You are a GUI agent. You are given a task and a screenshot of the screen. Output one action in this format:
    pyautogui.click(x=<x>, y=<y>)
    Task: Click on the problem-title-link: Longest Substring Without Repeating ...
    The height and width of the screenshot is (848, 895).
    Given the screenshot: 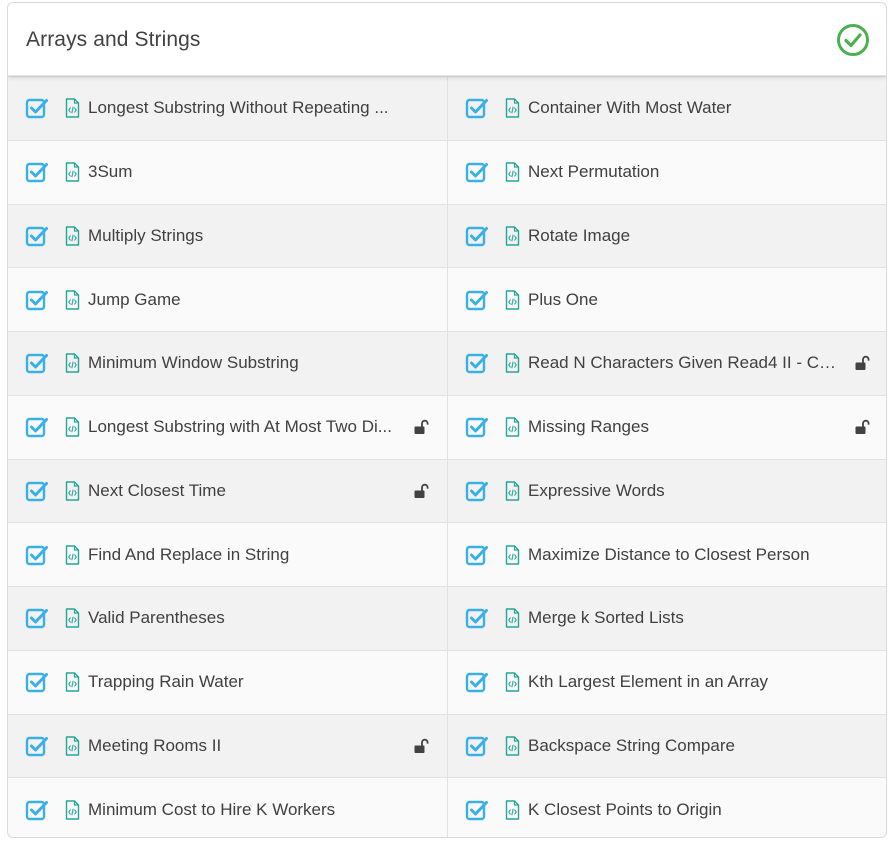 What is the action you would take?
    pyautogui.click(x=243, y=108)
    